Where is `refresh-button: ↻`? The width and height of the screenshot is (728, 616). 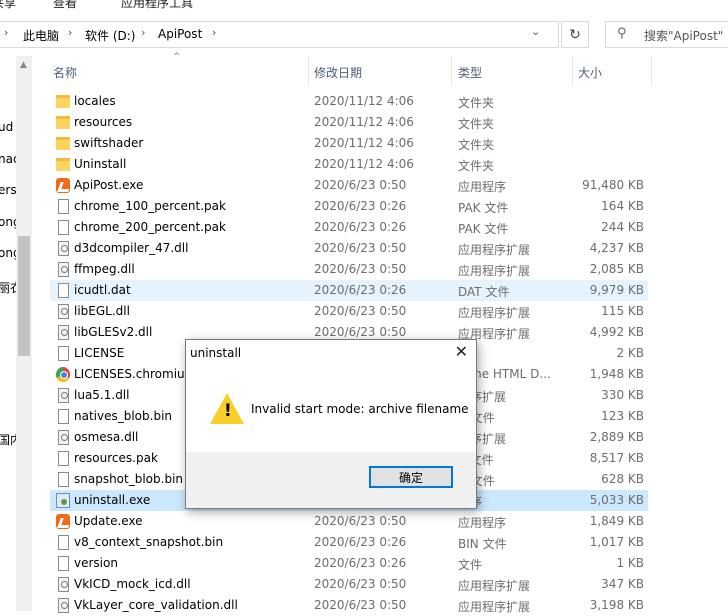 refresh-button: ↻ is located at coordinates (575, 34).